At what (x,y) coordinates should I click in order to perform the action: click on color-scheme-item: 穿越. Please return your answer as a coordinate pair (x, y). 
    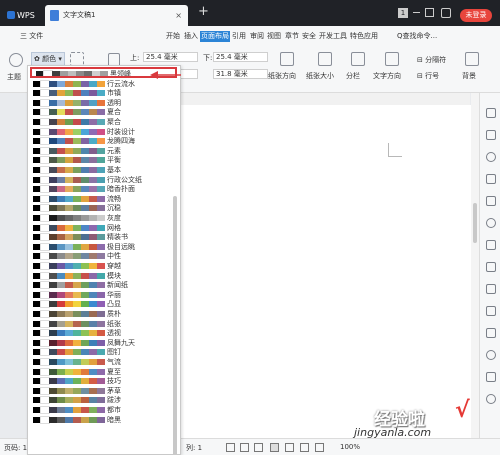
    Looking at the image, I should click on (104, 265).